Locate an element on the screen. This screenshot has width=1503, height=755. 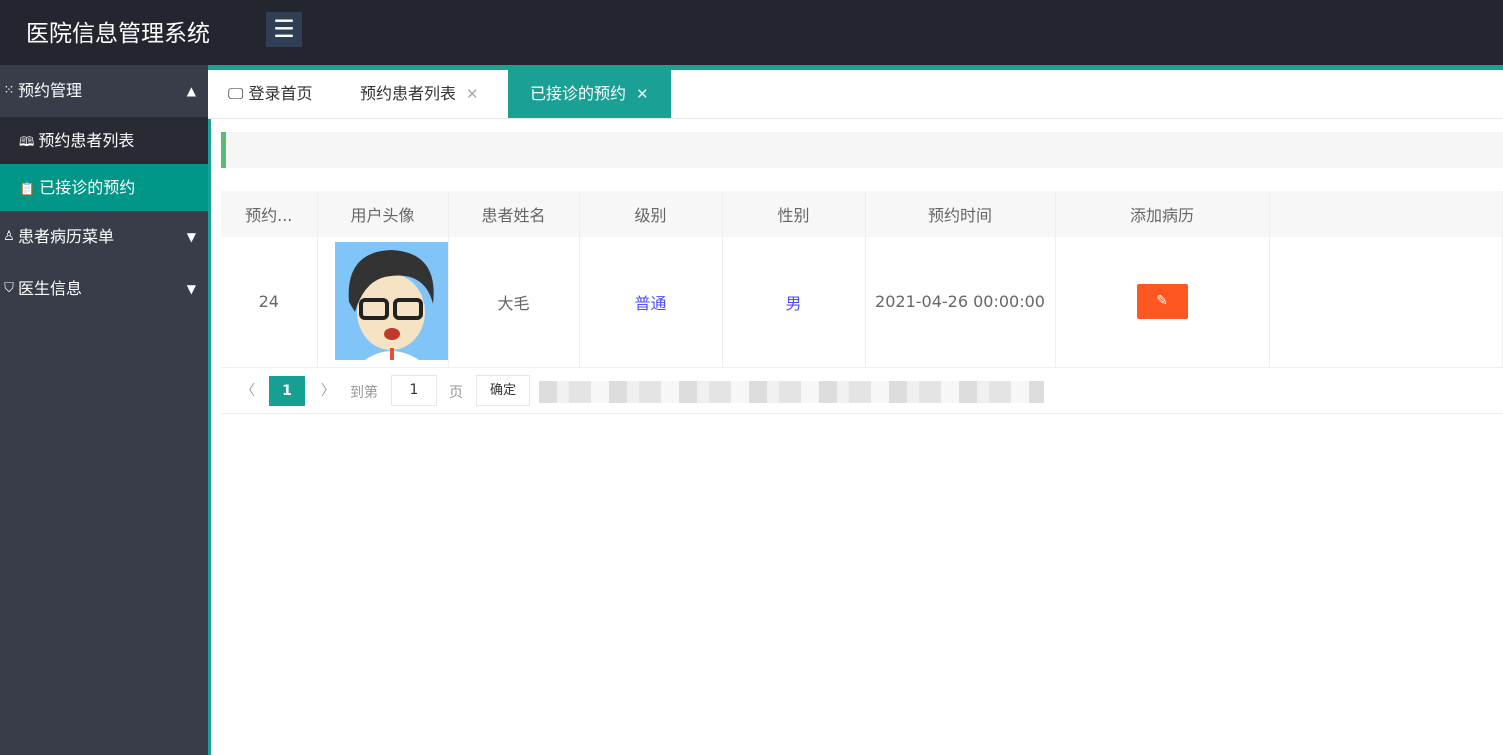
tab-home: 🖵 登录首页 is located at coordinates (270, 94).